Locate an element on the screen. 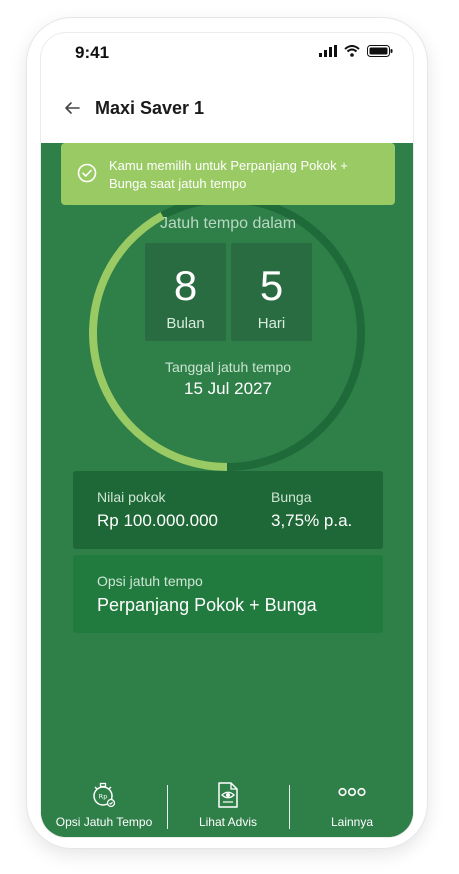 Image resolution: width=459 pixels, height=874 pixels. option-value: Perpanjang Pokok + Bunga is located at coordinates (207, 605).